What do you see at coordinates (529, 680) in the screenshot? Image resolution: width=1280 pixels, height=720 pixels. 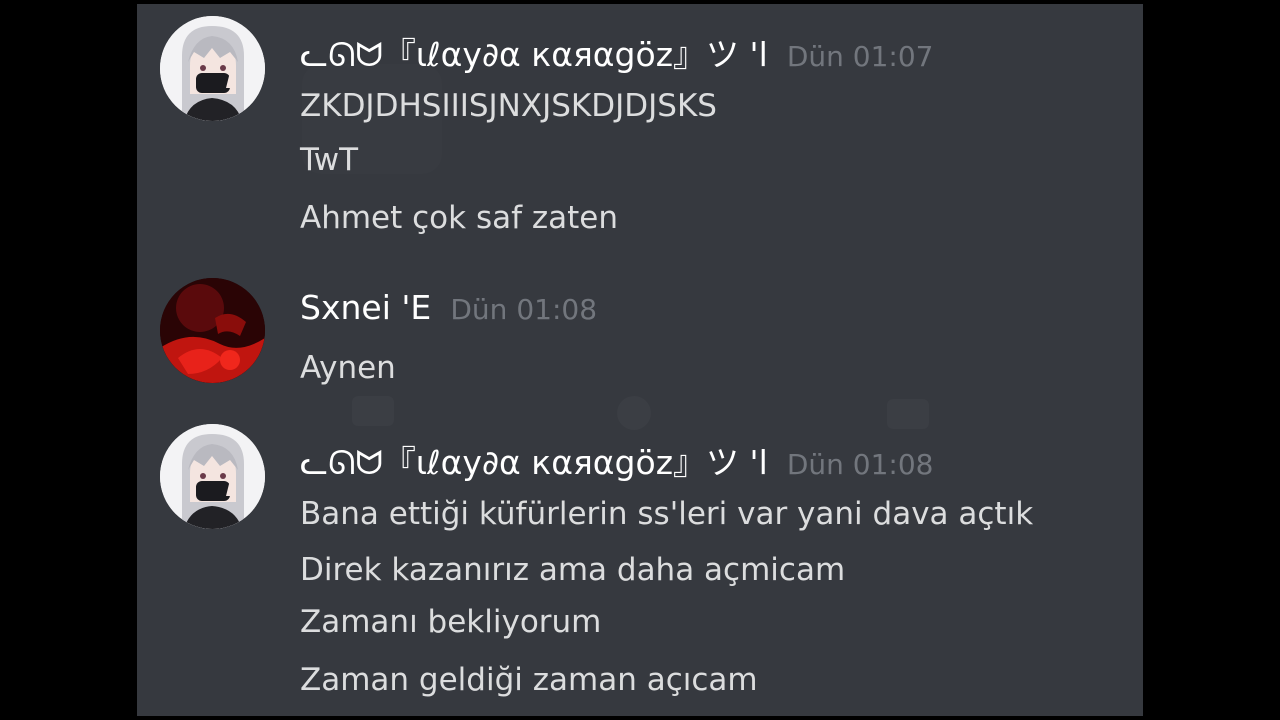 I see `message-text: Zaman geldiği zaman açıcam` at bounding box center [529, 680].